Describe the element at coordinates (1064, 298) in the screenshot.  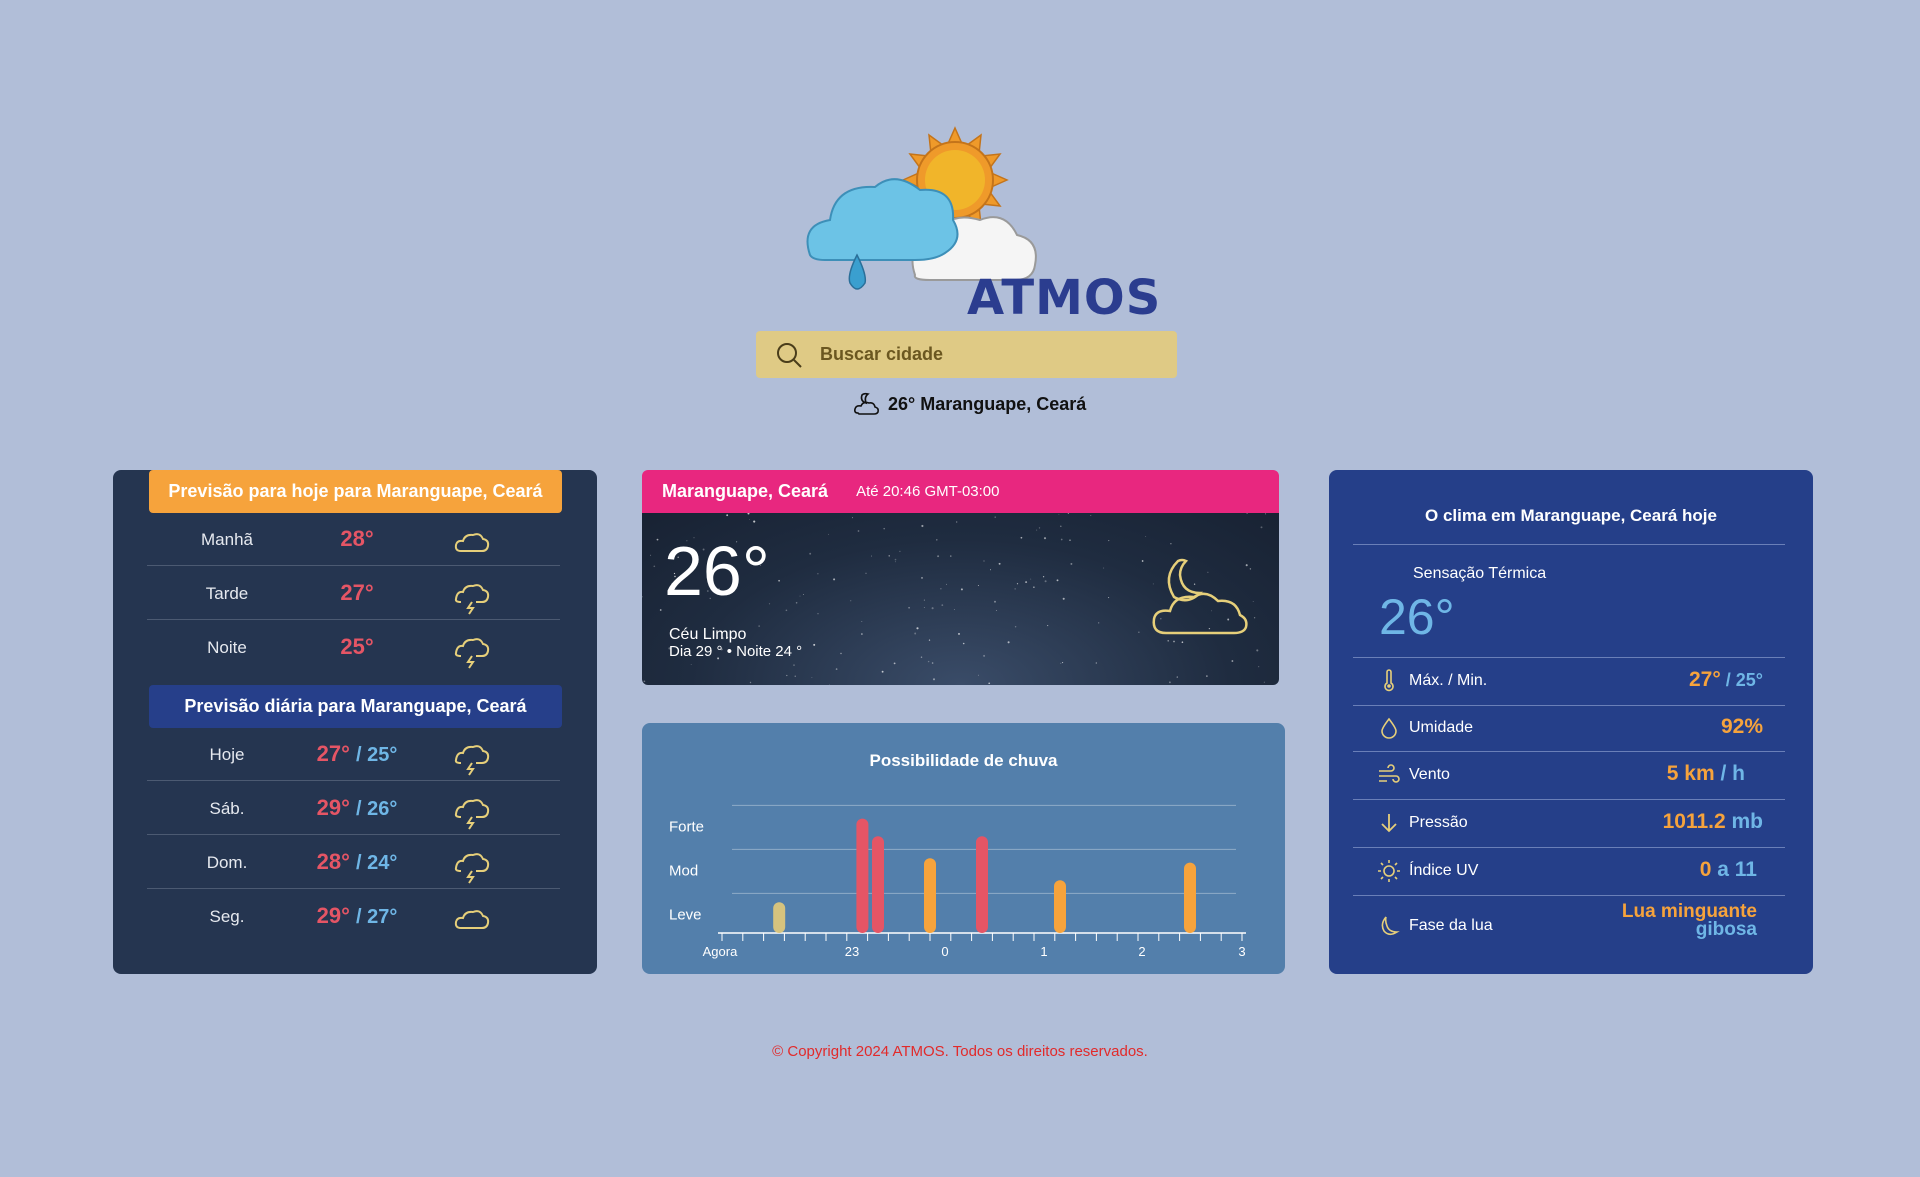
I see `brand-title: ATMOS` at that location.